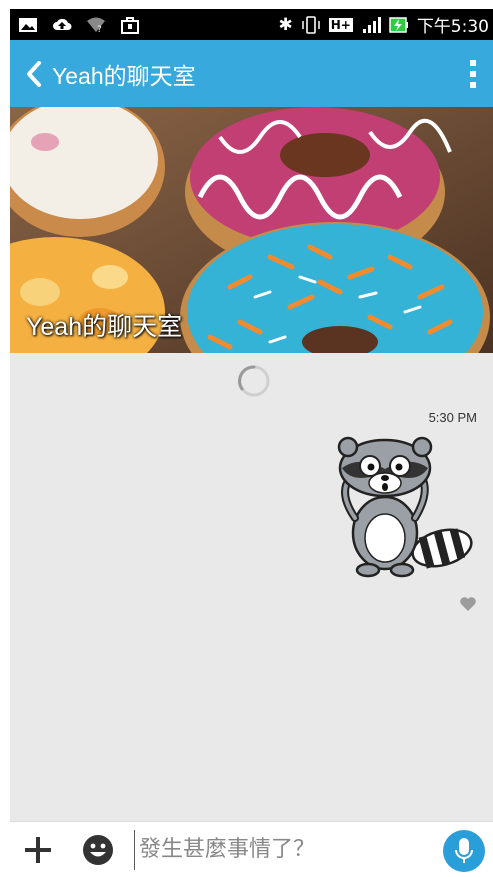 Image resolution: width=493 pixels, height=877 pixels. What do you see at coordinates (279, 849) in the screenshot?
I see `message-input` at bounding box center [279, 849].